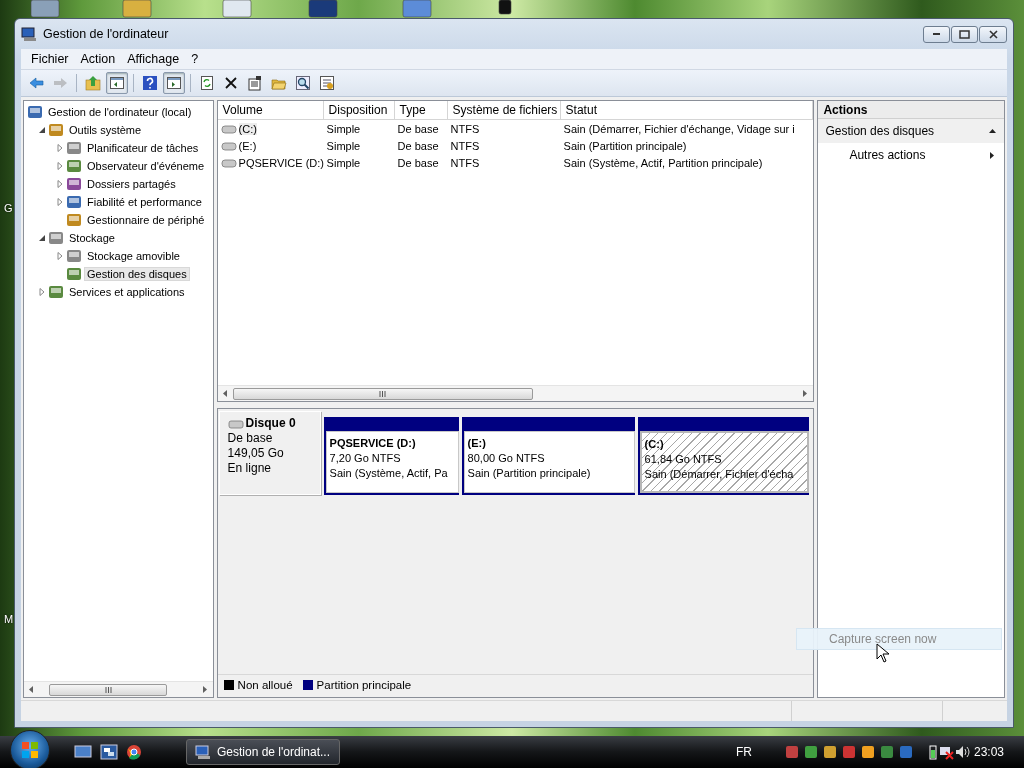 This screenshot has width=1024, height=768. I want to click on collapse-icon, so click(992, 131).